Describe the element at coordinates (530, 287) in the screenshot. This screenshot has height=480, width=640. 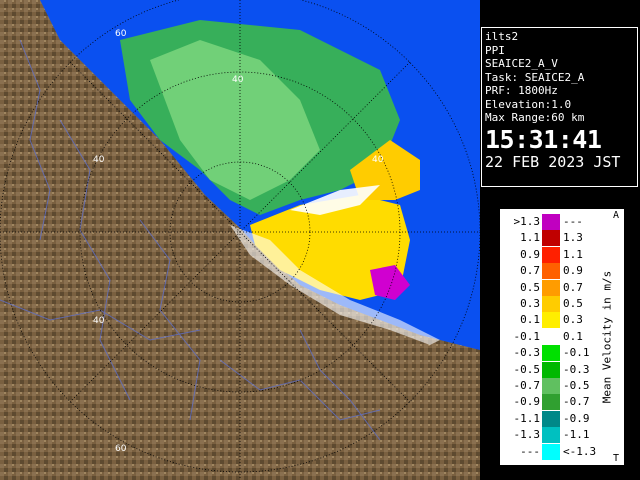
I see `legend-lower: 0.5` at that location.